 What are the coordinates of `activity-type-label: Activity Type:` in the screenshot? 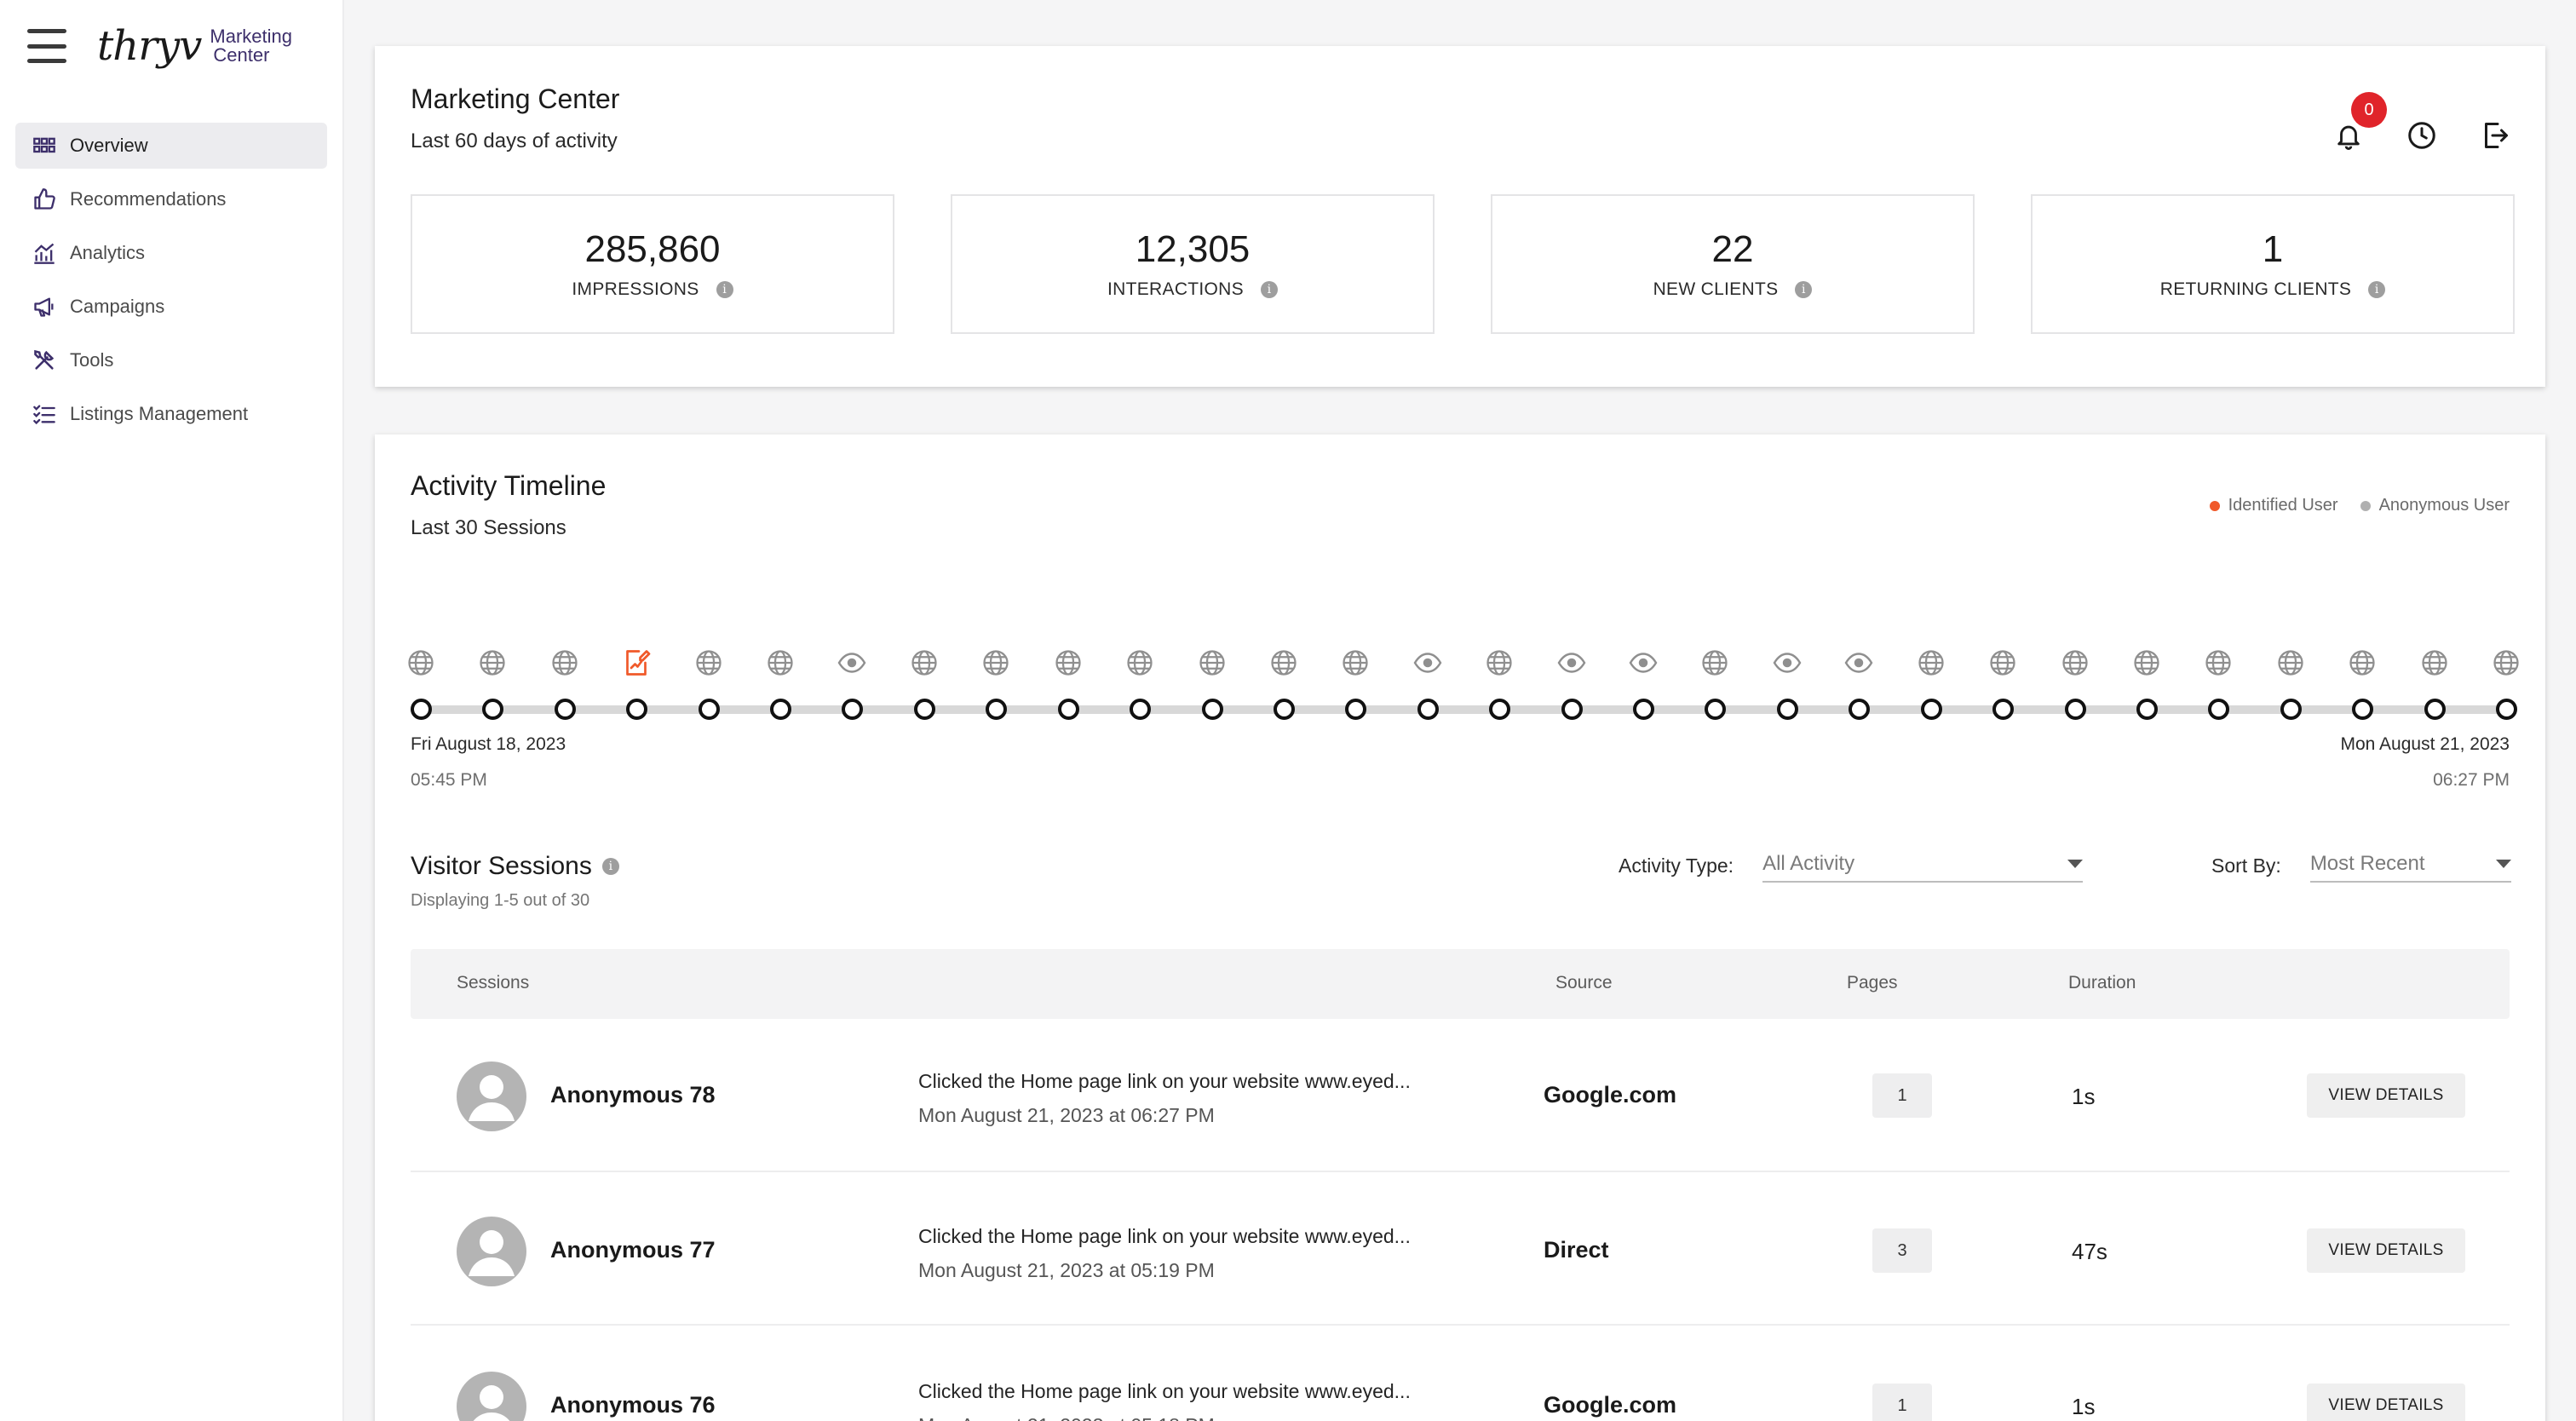 It's located at (1677, 865).